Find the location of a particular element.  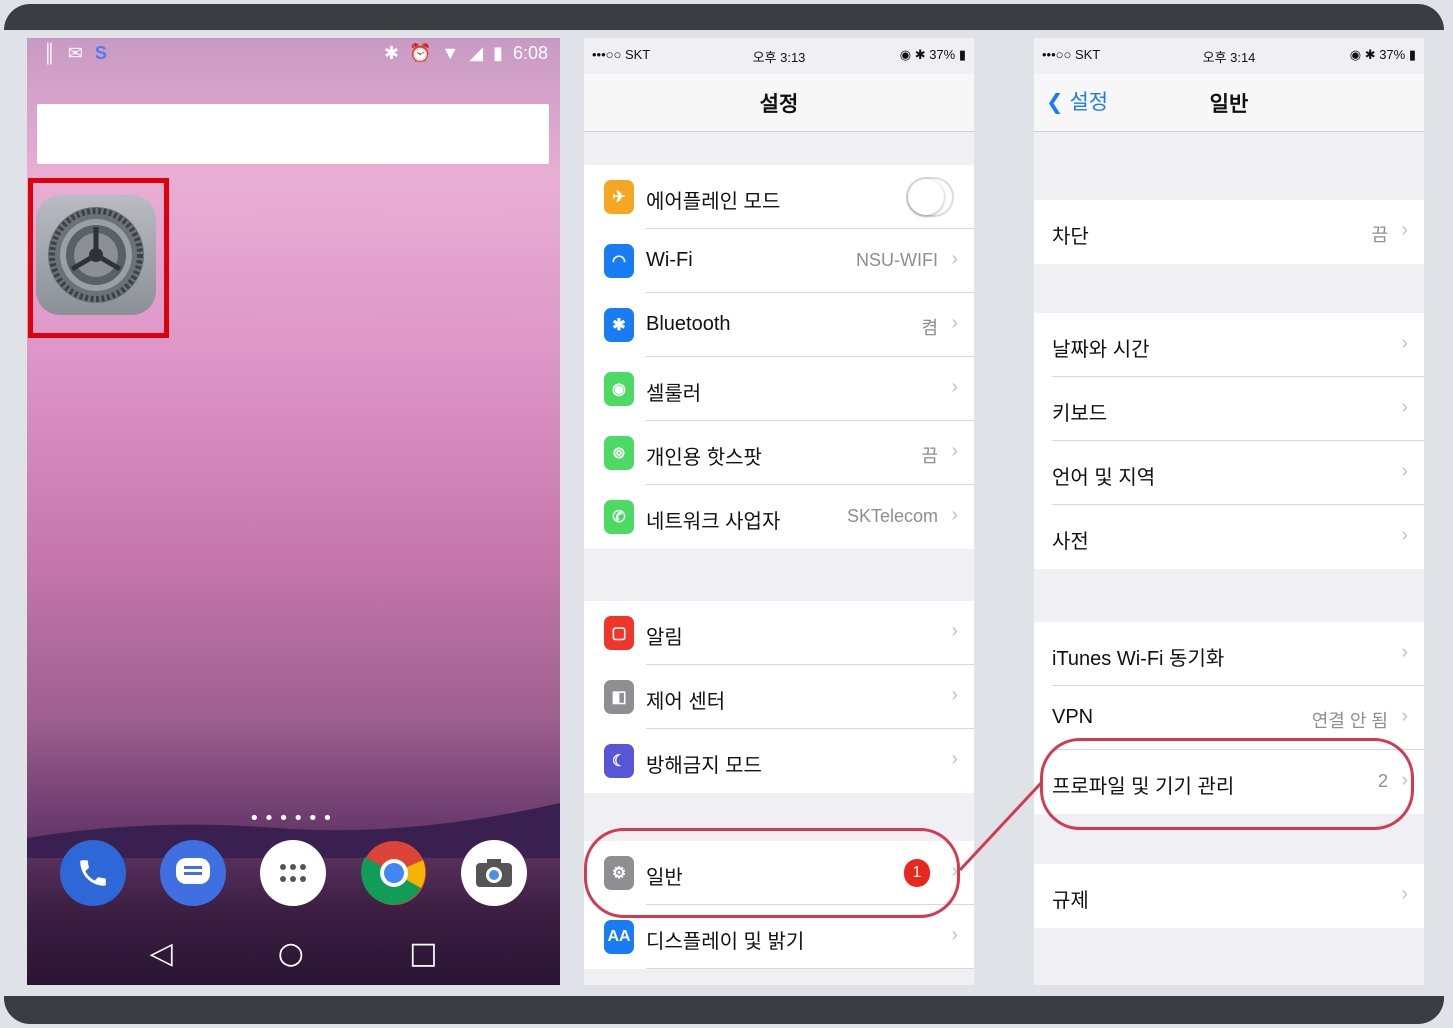

gear-icon is located at coordinates (96, 255).